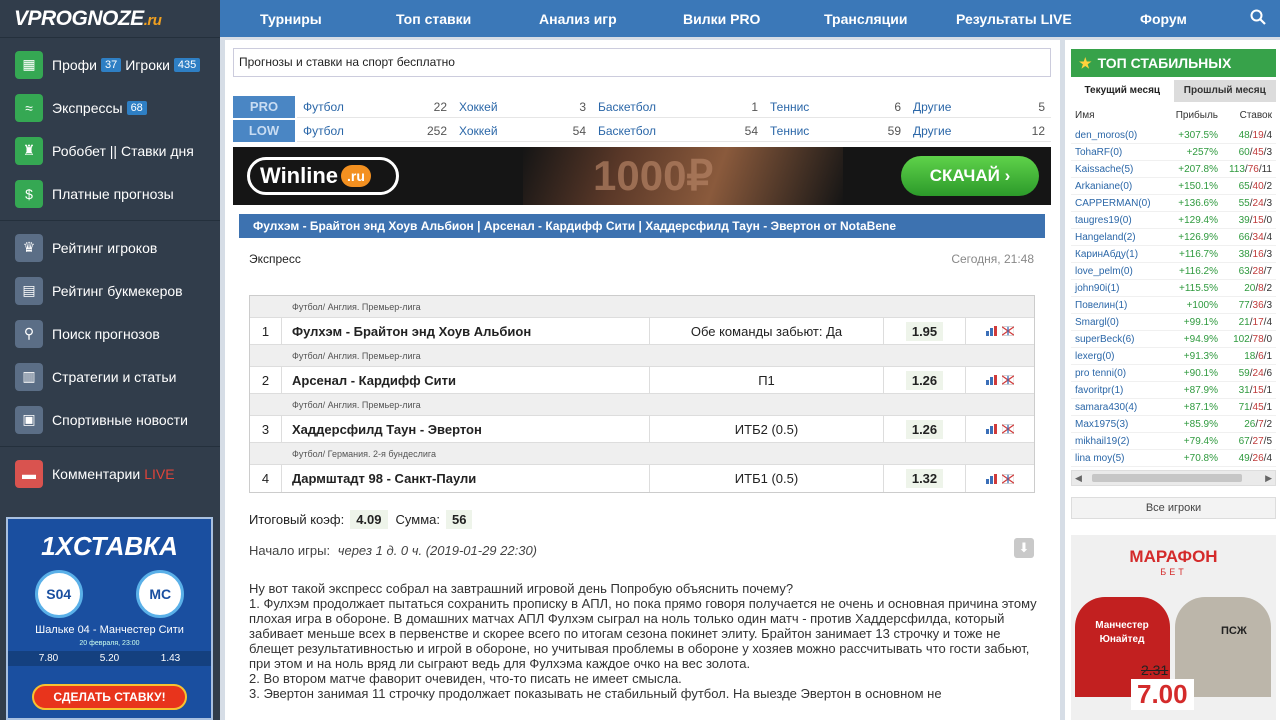 Image resolution: width=1280 pixels, height=720 pixels. Describe the element at coordinates (1117, 152) in the screenshot. I see `player-name: TohaRF(0)` at that location.